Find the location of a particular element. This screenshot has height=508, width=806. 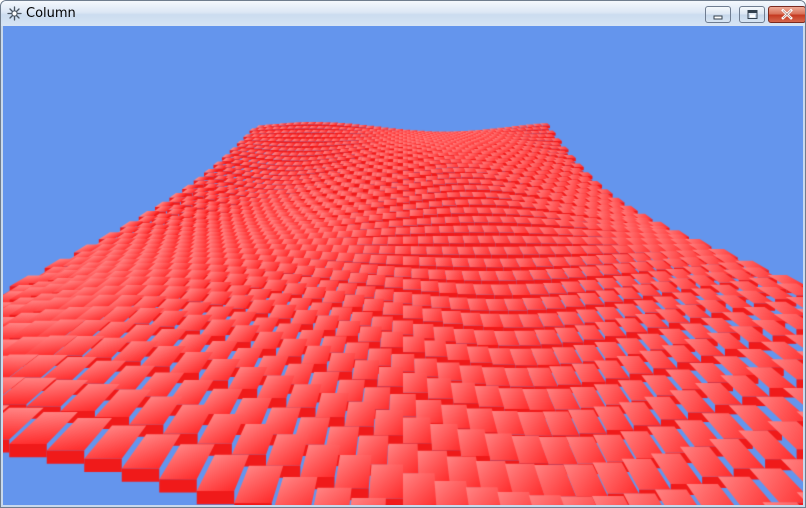

minimize-icon is located at coordinates (718, 17).